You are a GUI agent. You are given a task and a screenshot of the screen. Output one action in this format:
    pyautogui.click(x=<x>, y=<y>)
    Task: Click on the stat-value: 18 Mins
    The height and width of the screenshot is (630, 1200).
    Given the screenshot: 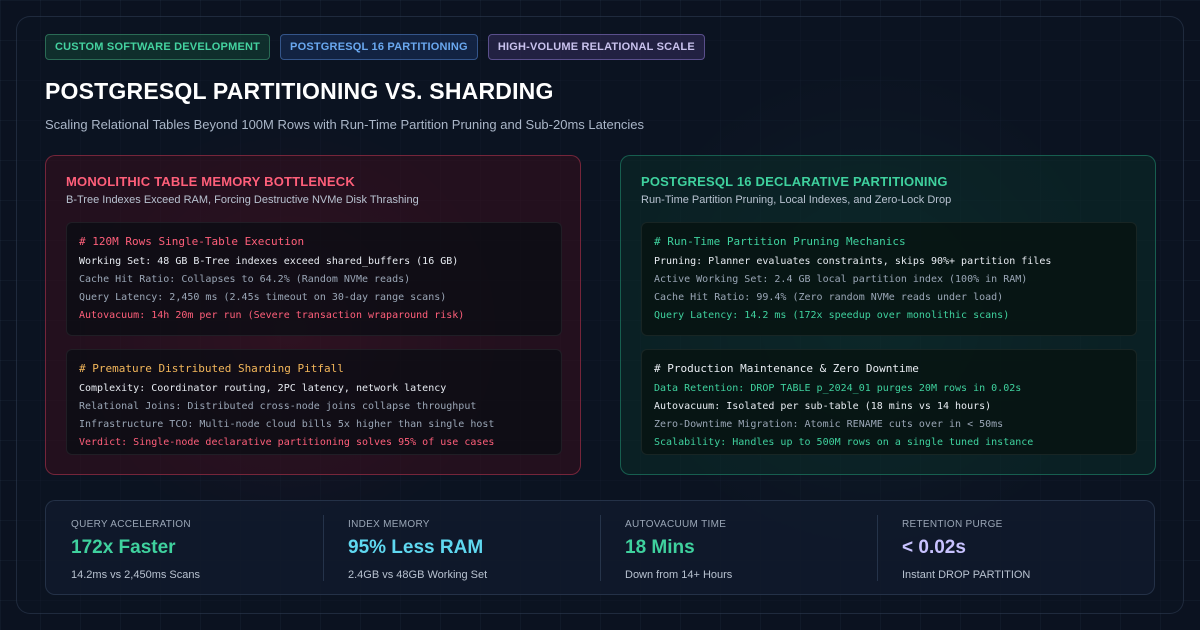 What is the action you would take?
    pyautogui.click(x=660, y=547)
    